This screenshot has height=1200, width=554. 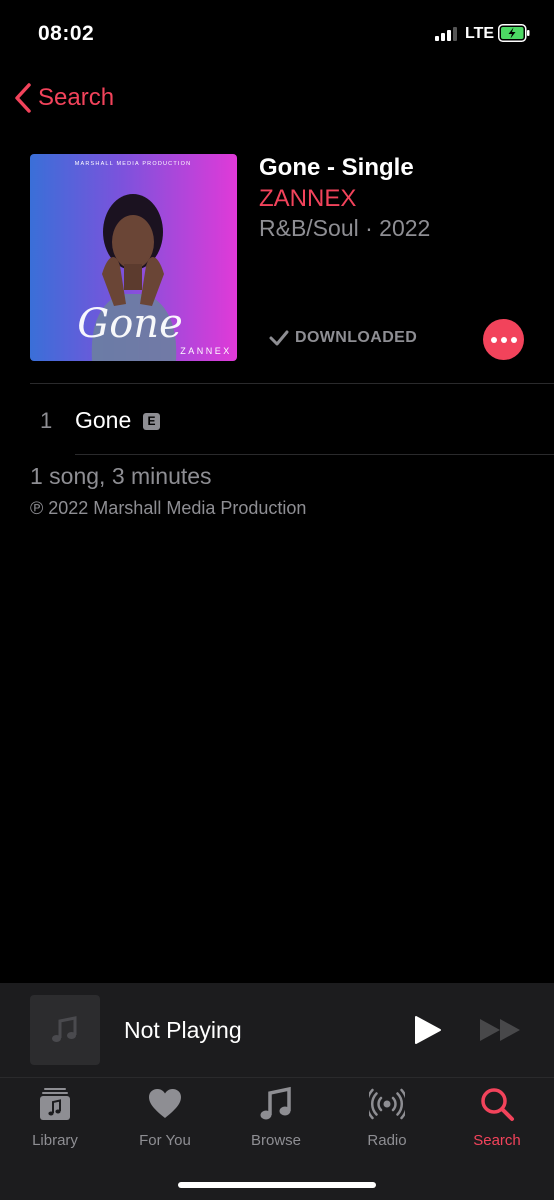 What do you see at coordinates (103, 420) in the screenshot?
I see `track-title: Gone` at bounding box center [103, 420].